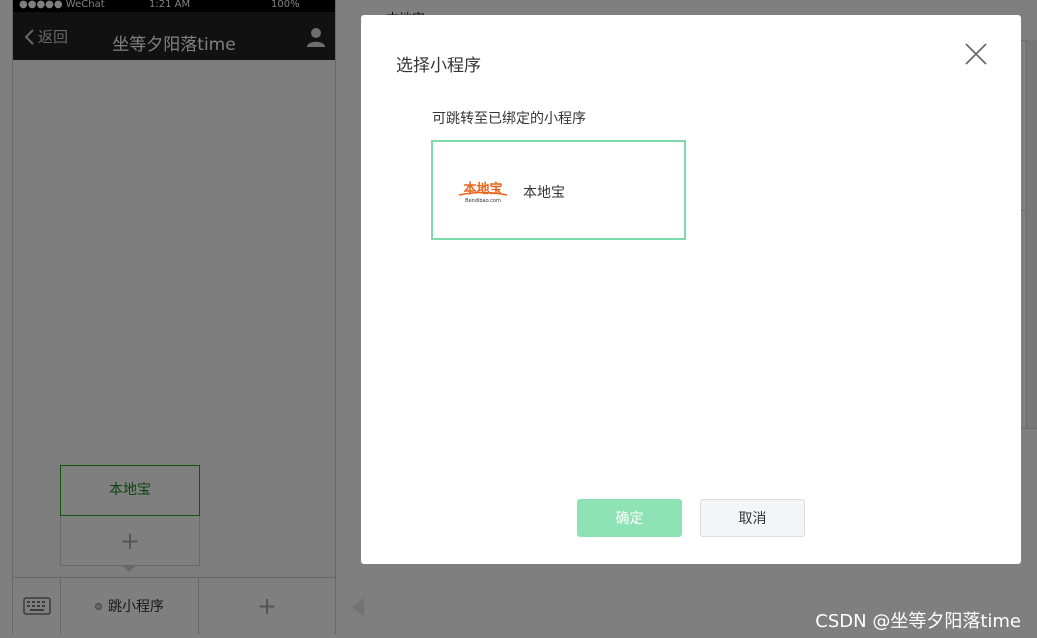 Image resolution: width=1037 pixels, height=638 pixels. What do you see at coordinates (544, 193) in the screenshot?
I see `mini-program-name: 本地宝` at bounding box center [544, 193].